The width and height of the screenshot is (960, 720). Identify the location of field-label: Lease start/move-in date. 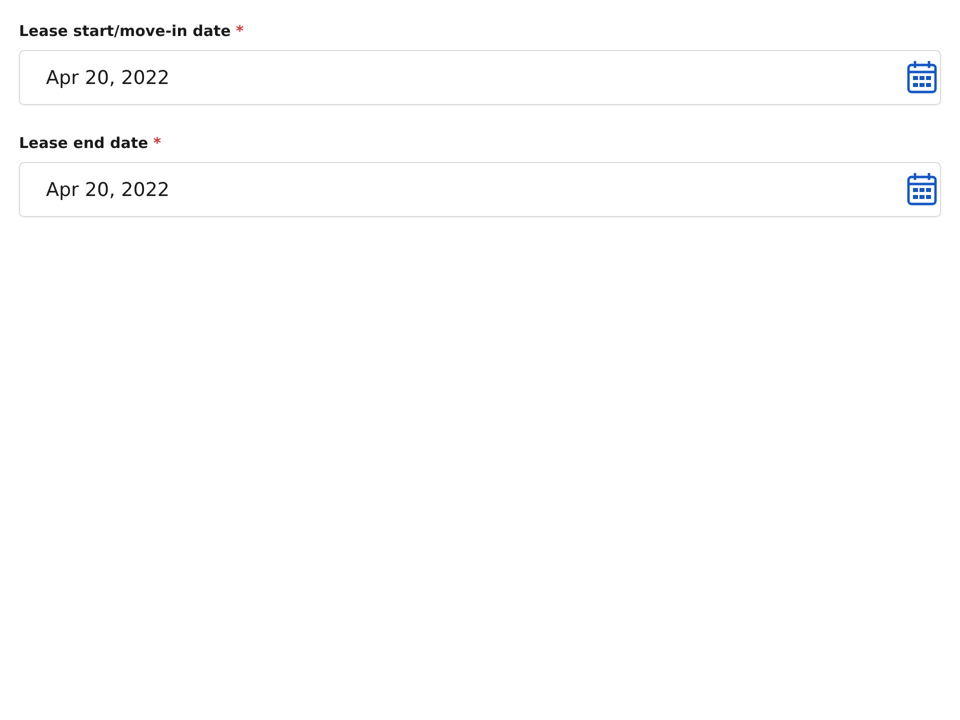
(125, 31).